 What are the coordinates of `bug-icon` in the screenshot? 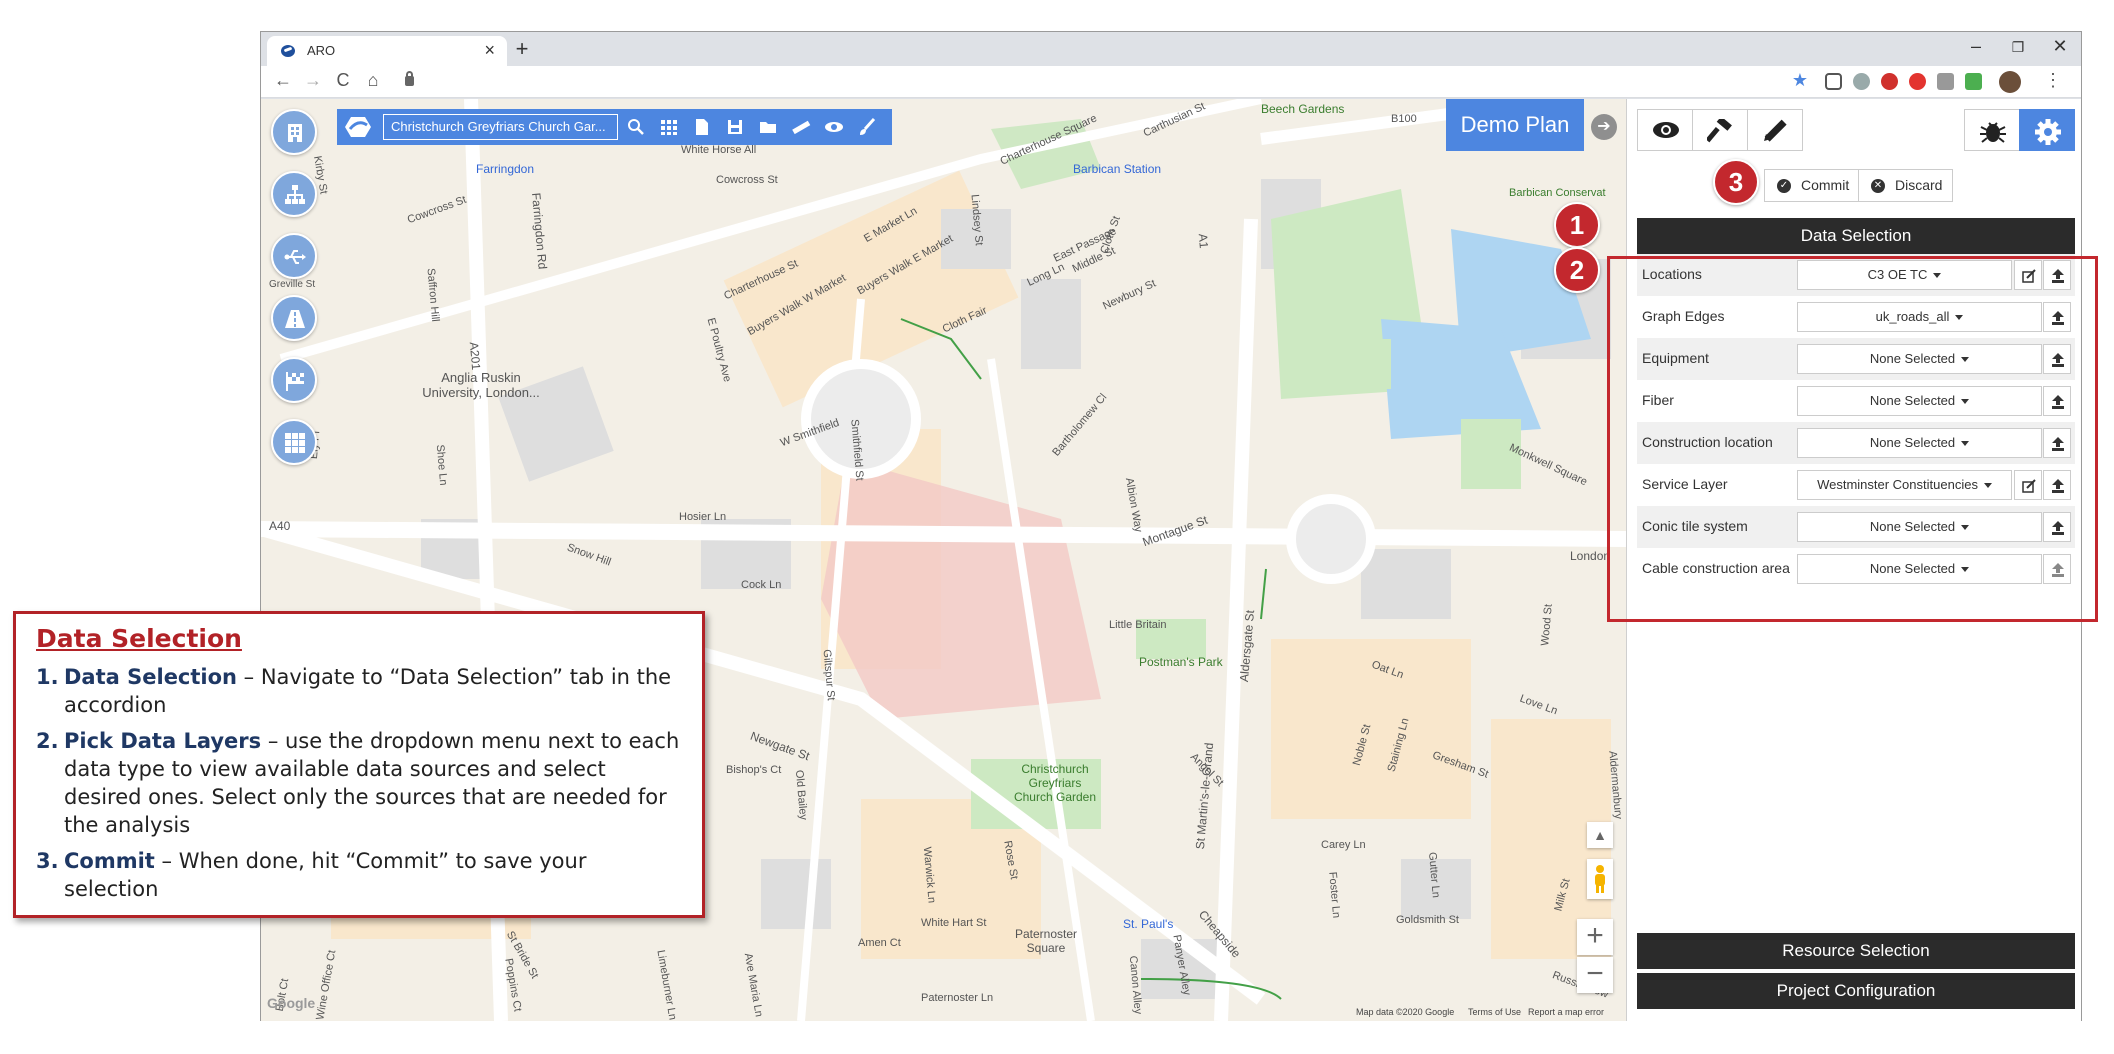 It's located at (1993, 132).